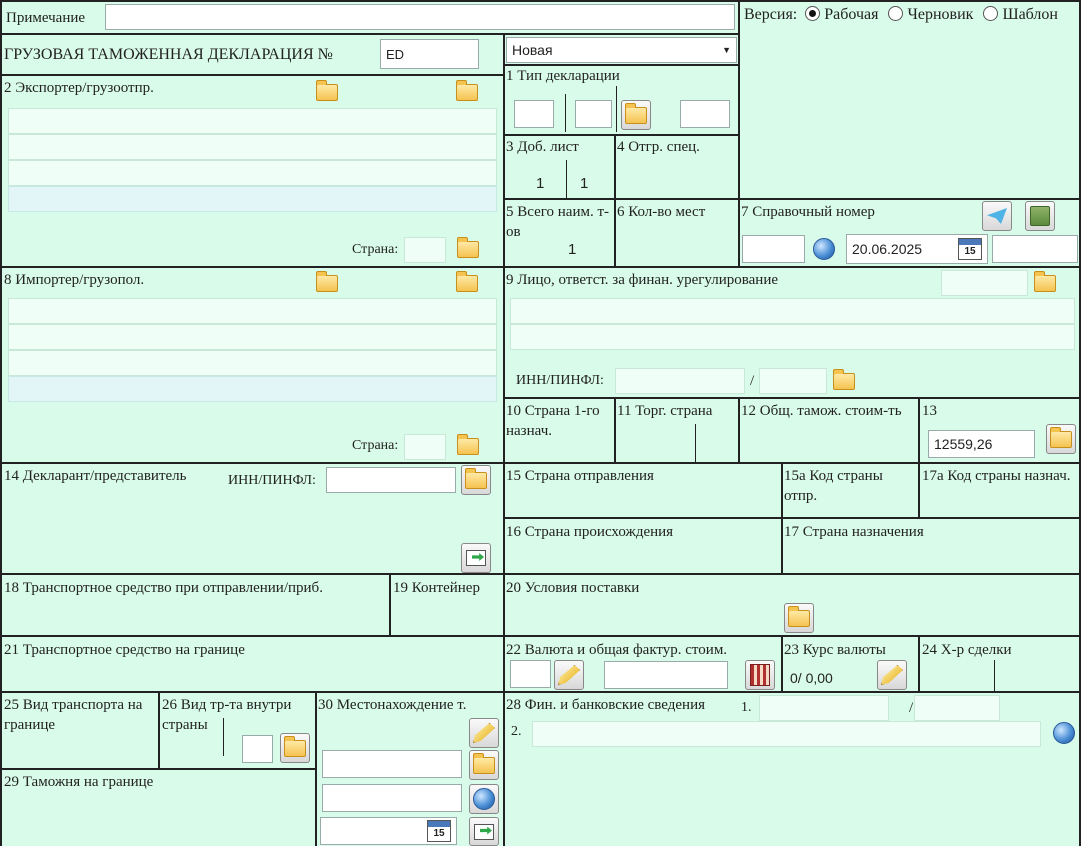  Describe the element at coordinates (272, 480) in the screenshot. I see `declarant-inn-label: ИНН/ПИНФЛ:` at that location.